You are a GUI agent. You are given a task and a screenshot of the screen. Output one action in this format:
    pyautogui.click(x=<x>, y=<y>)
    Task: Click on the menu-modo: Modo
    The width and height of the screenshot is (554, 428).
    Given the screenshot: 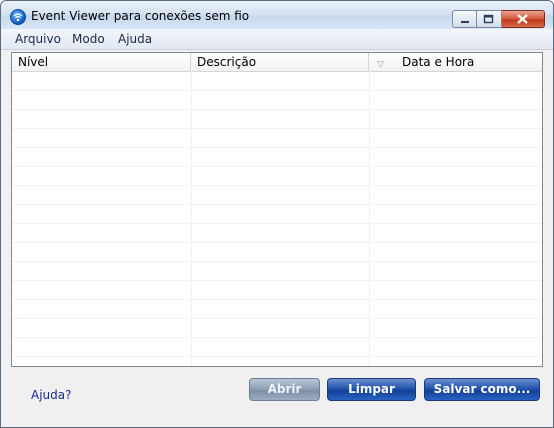 What is the action you would take?
    pyautogui.click(x=88, y=39)
    